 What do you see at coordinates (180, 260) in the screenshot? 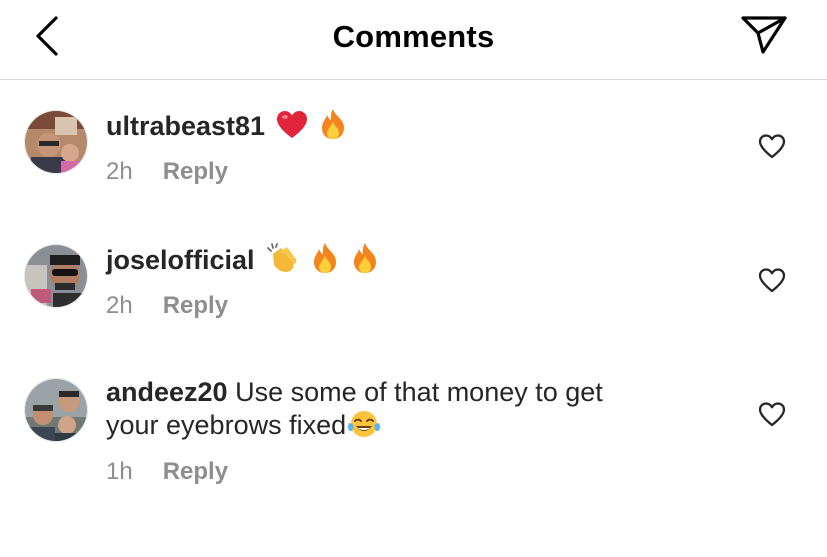
I see `comment-username: joselofficial` at bounding box center [180, 260].